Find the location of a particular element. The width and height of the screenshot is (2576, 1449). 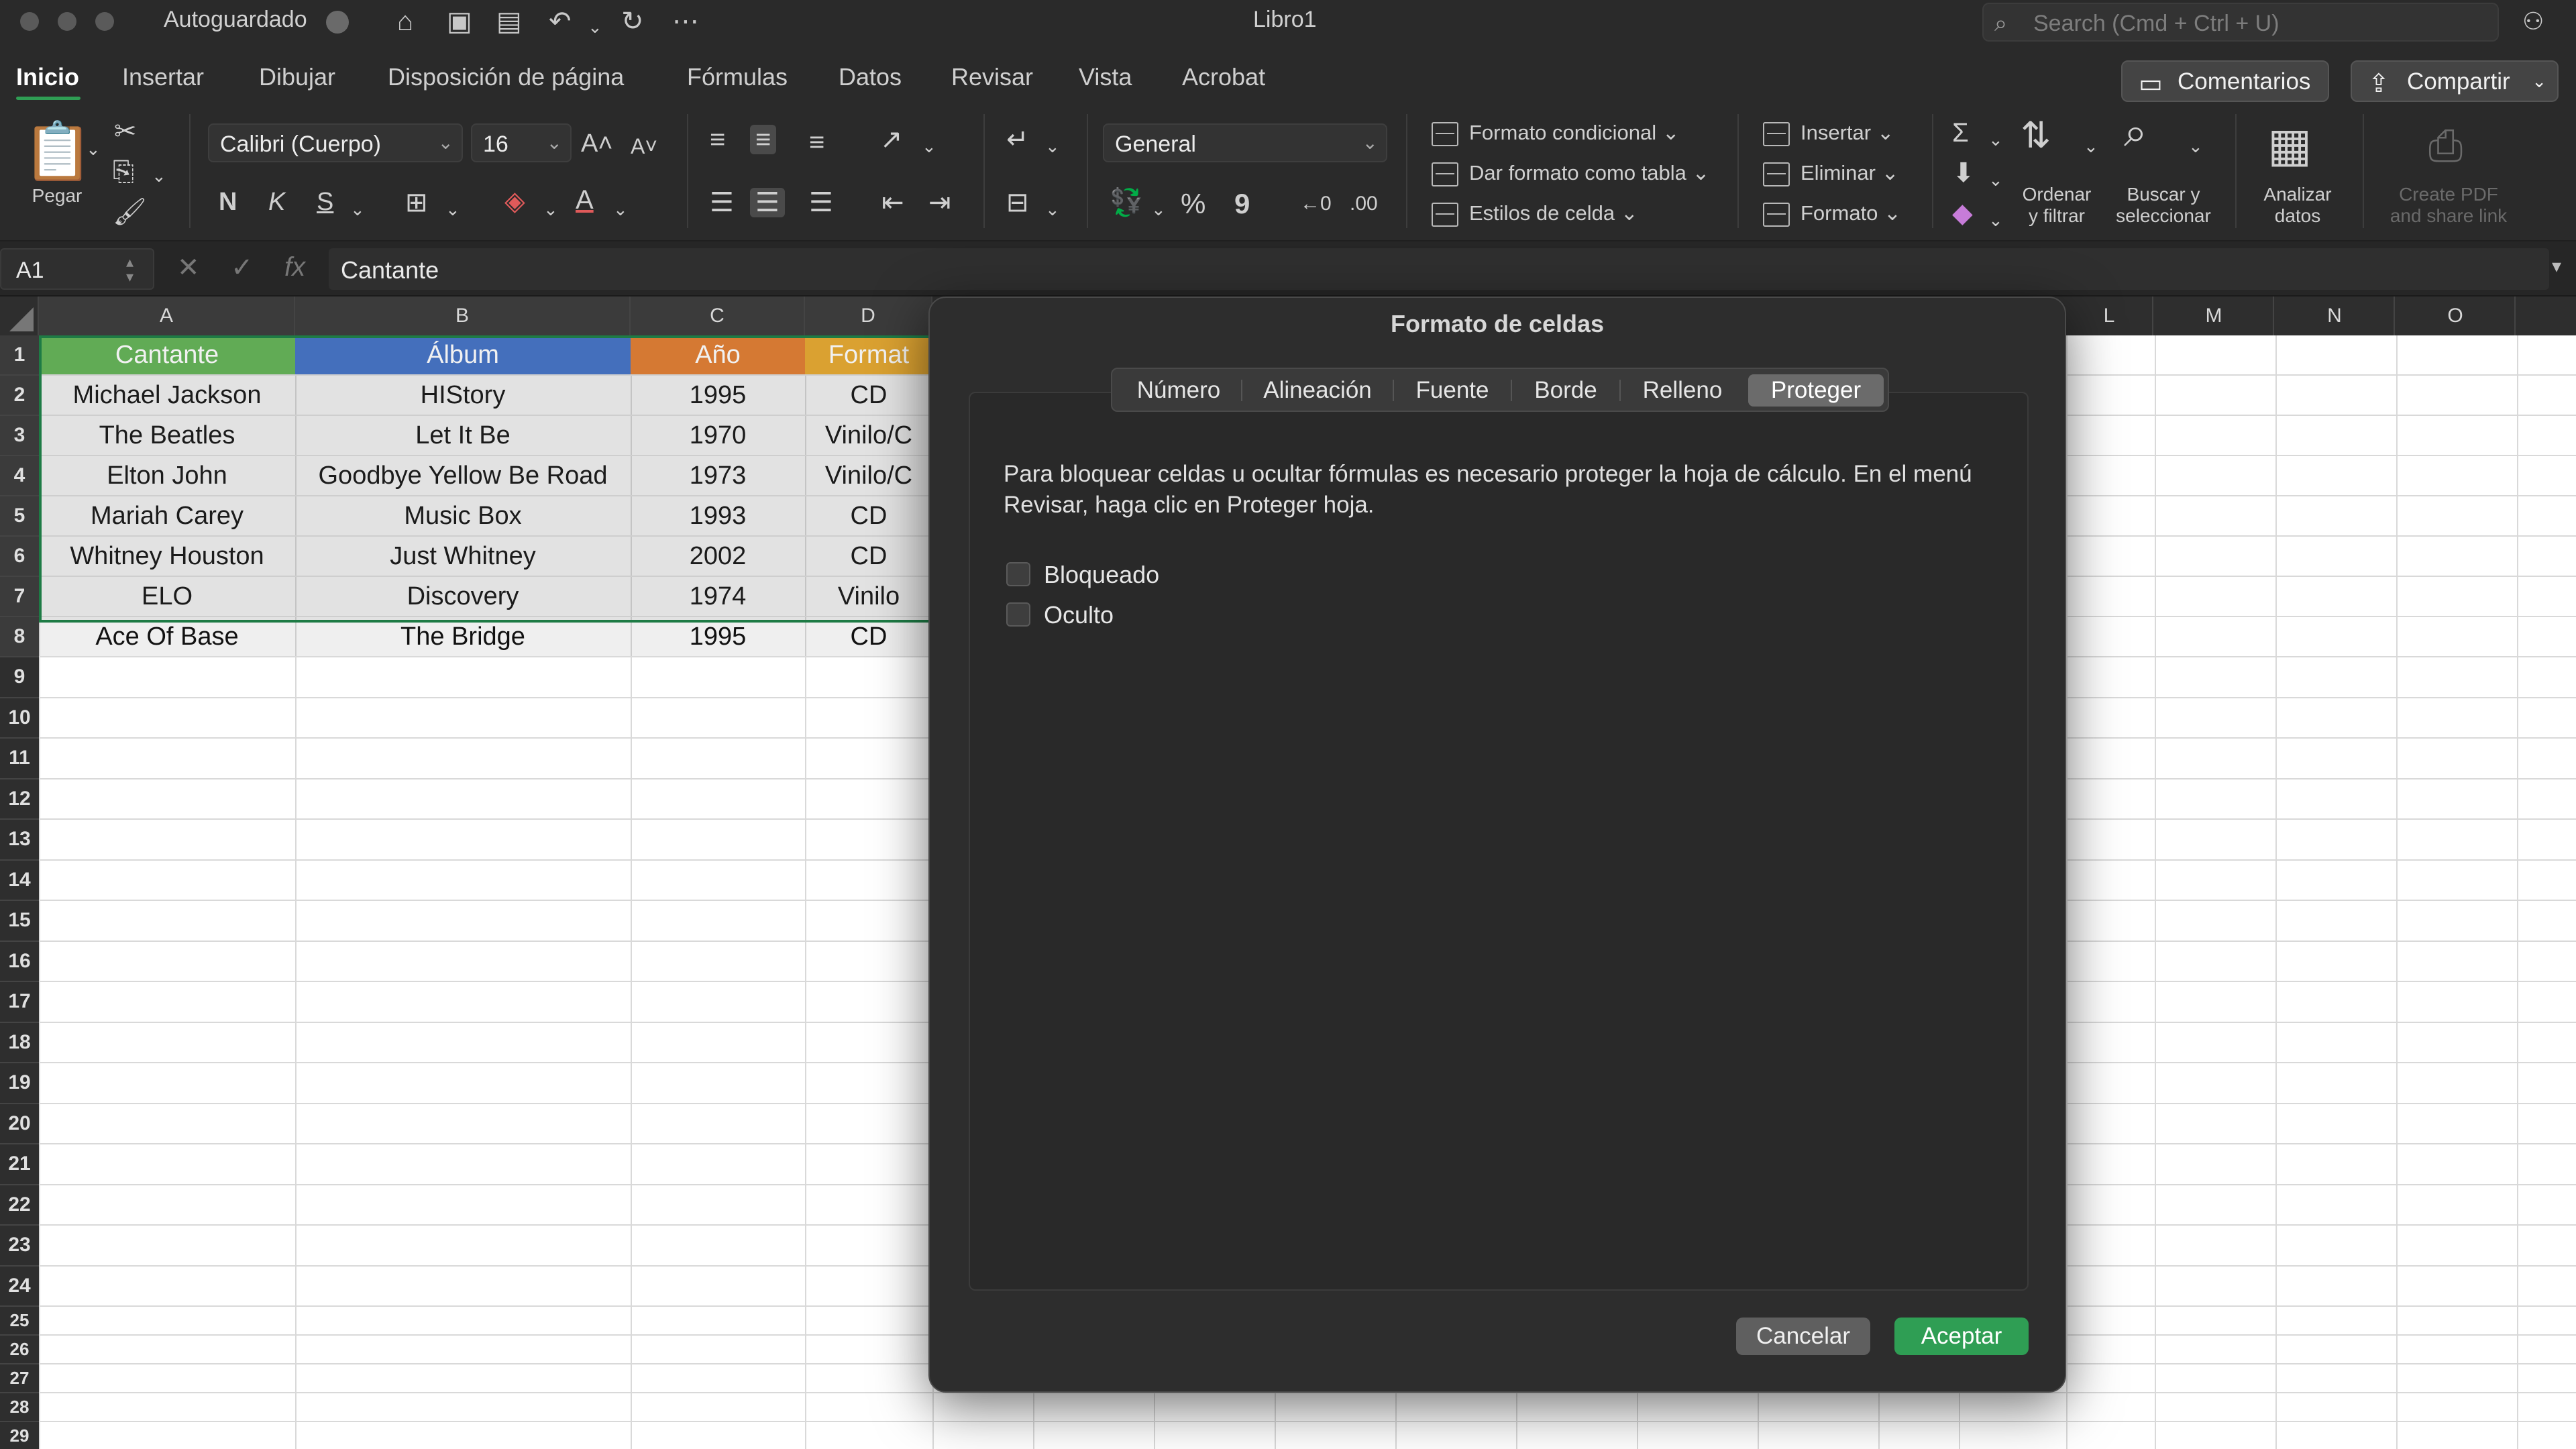

merge-dropdown-icon: ⌄ is located at coordinates (1052, 209).